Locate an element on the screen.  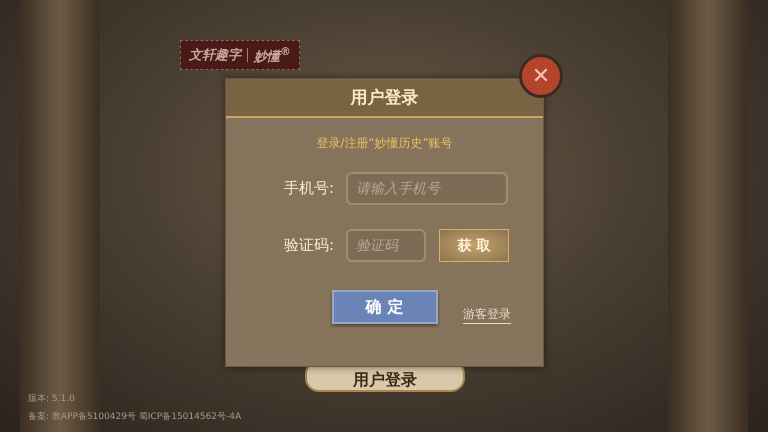
version-text: 版本: 5.1.0 is located at coordinates (52, 399).